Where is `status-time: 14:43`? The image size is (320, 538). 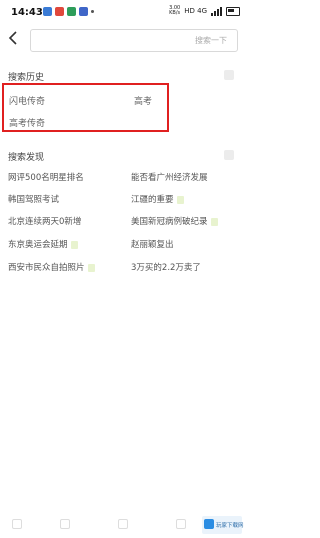
status-time: 14:43 is located at coordinates (27, 12).